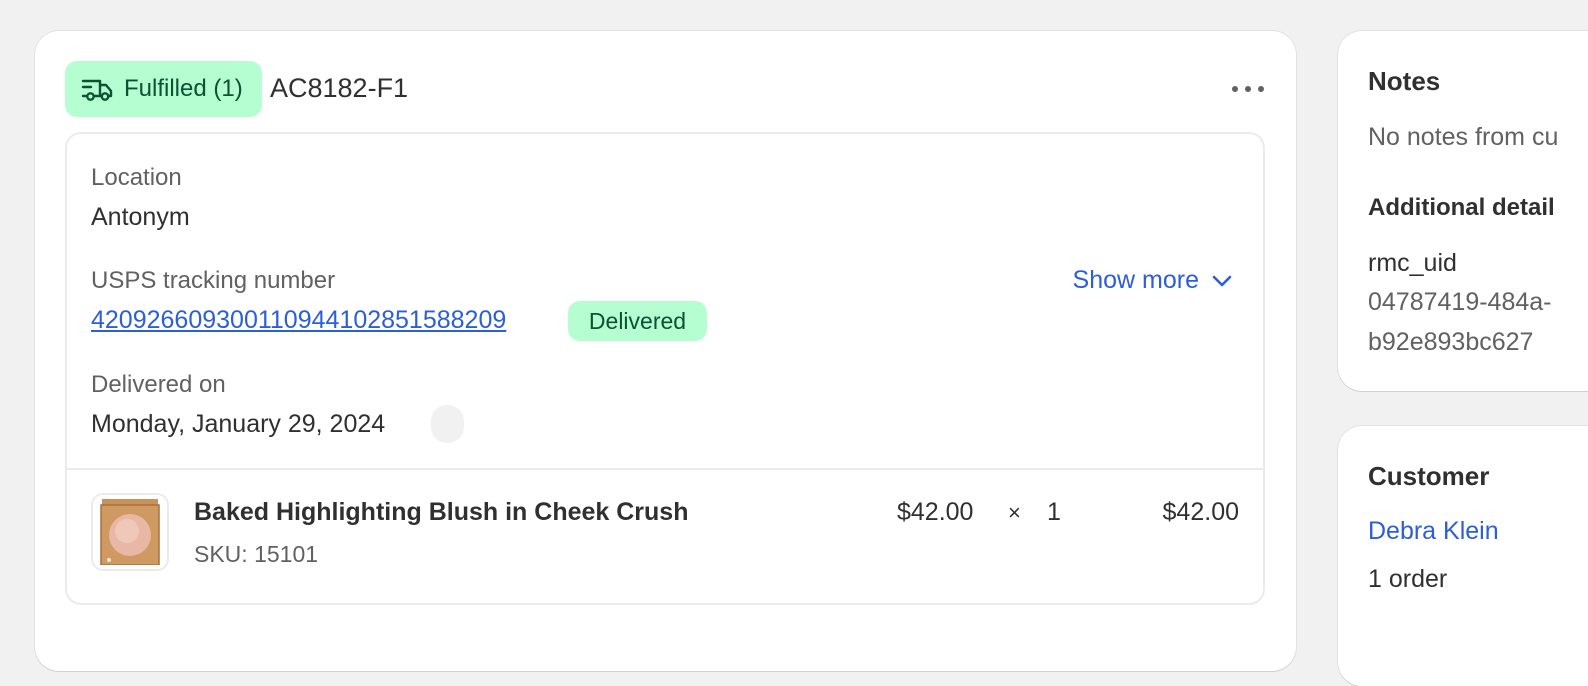  I want to click on fulfilled-status-badge: Fulfilled (1), so click(163, 89).